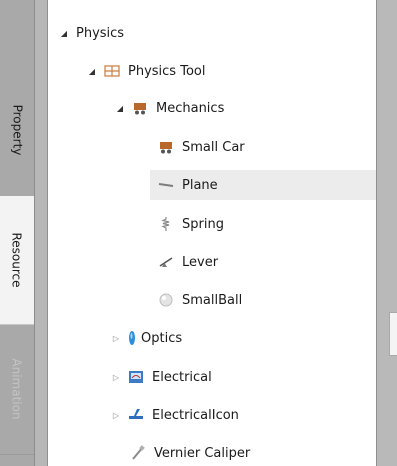 This screenshot has width=397, height=466. I want to click on electrical-component-icon, so click(136, 415).